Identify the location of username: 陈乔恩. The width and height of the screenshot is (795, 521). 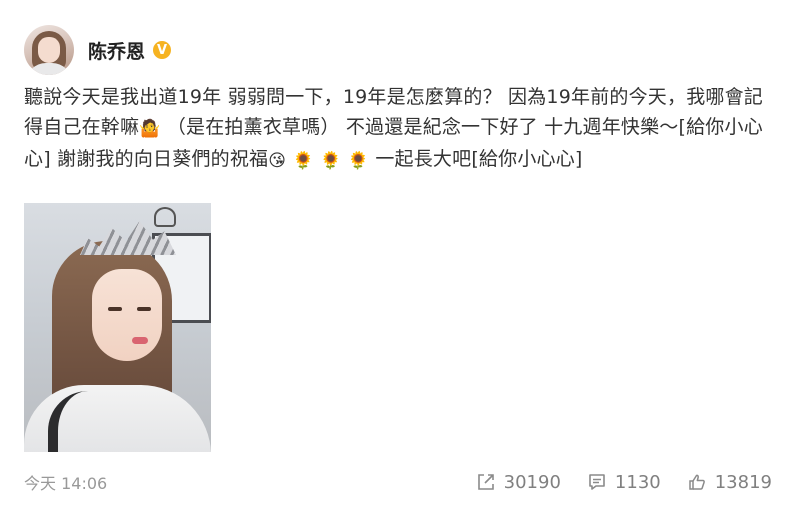
(116, 50).